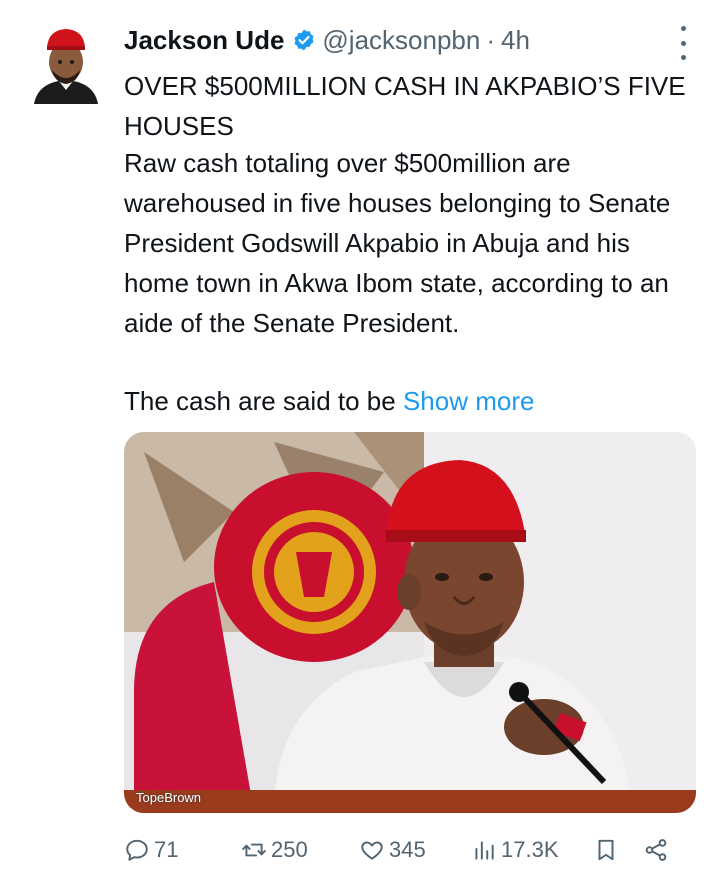  I want to click on bookmark-button, so click(618, 850).